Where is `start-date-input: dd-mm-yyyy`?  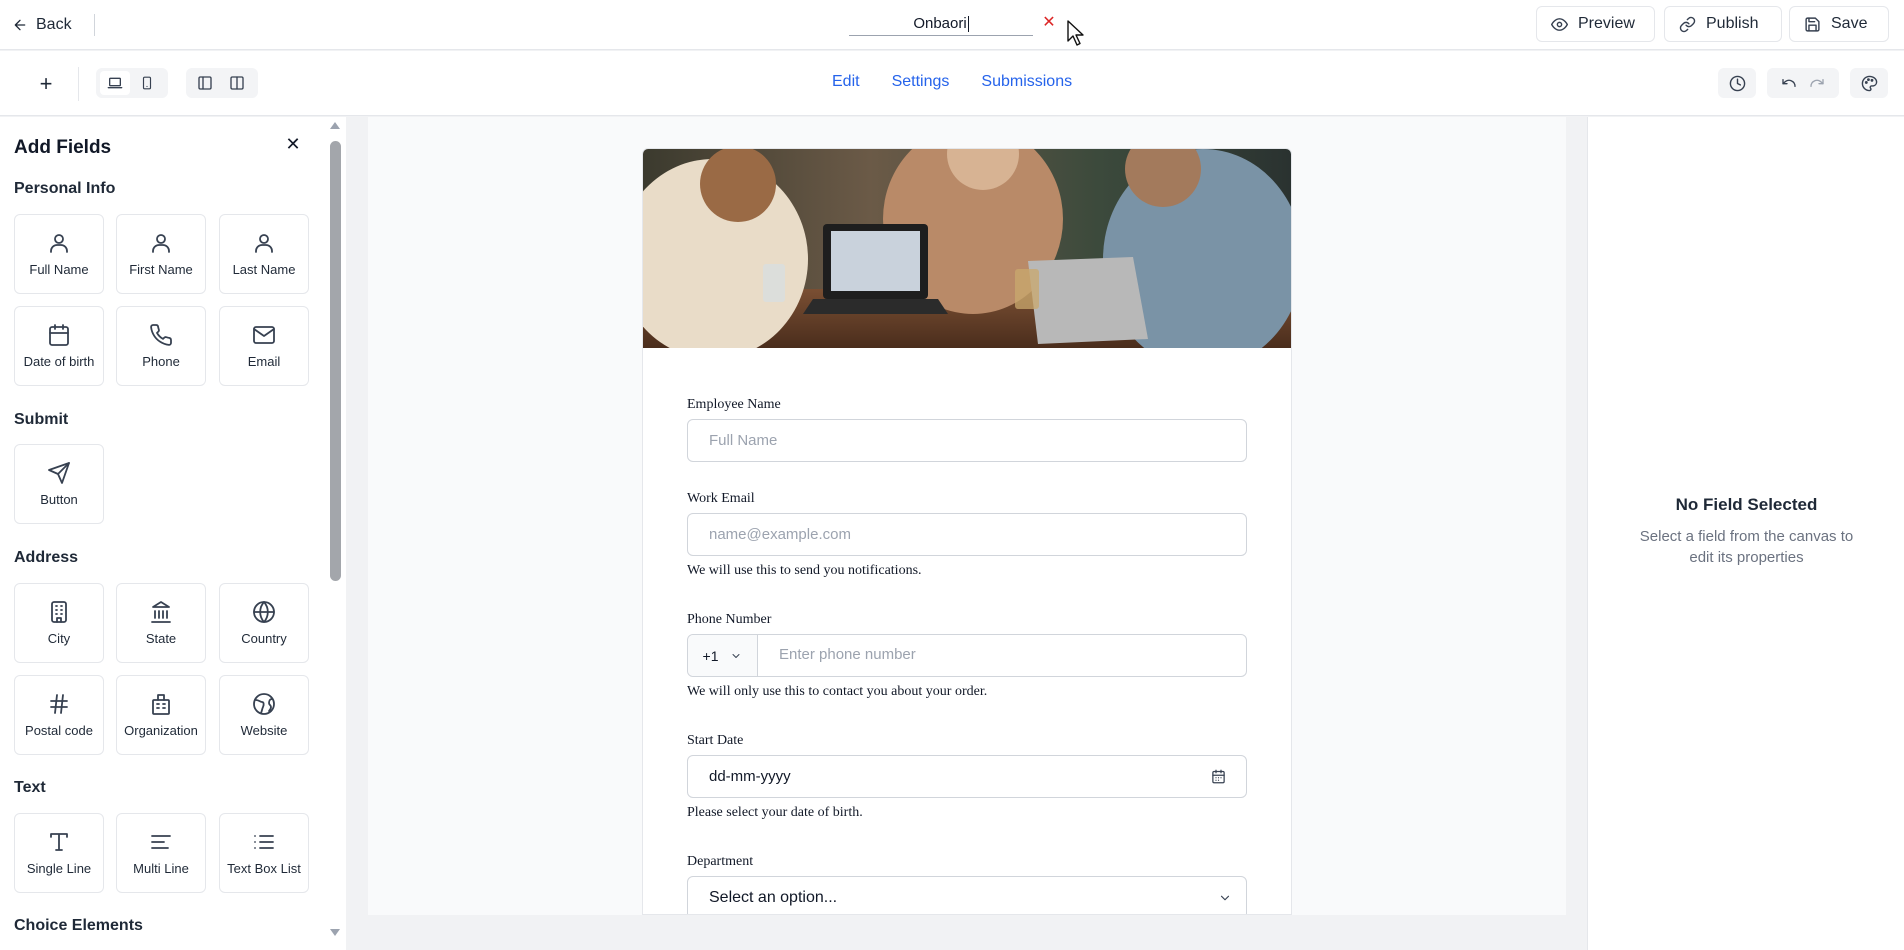
start-date-input: dd-mm-yyyy is located at coordinates (967, 776).